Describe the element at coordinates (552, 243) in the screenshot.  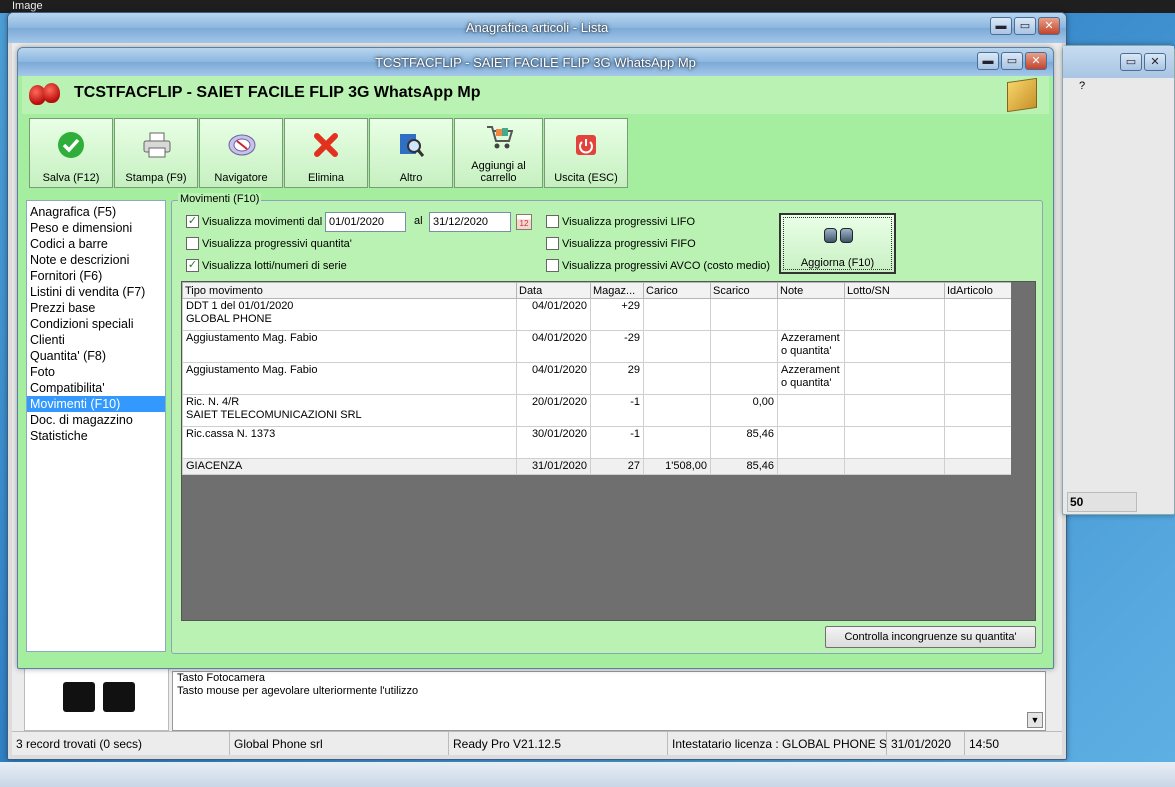
I see `fifo-check` at that location.